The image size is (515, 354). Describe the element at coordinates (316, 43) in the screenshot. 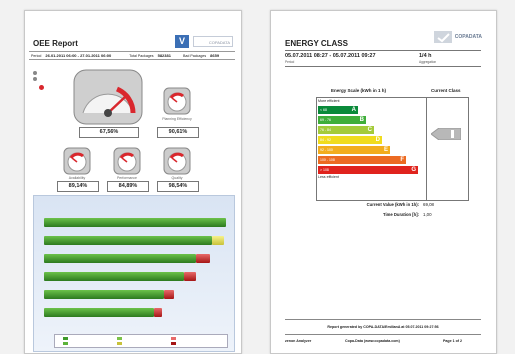

I see `page-title: ENERGY CLASS` at that location.